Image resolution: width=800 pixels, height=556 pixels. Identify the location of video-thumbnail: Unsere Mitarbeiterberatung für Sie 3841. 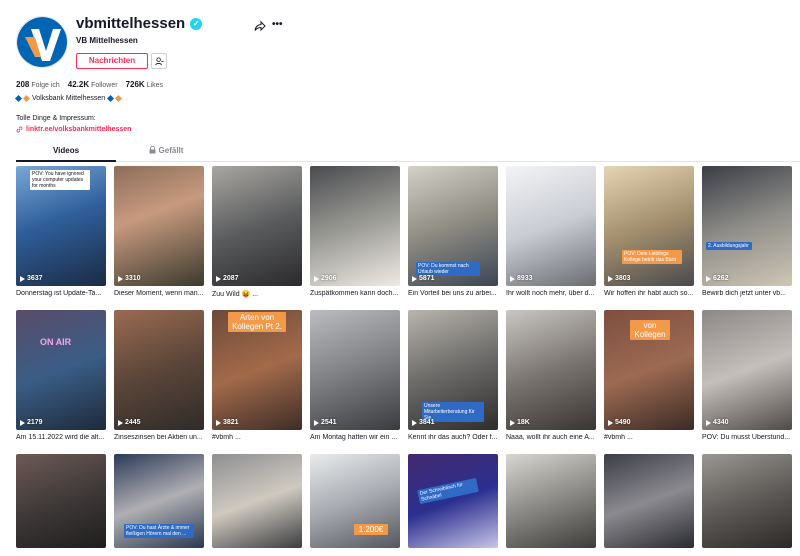
(453, 370).